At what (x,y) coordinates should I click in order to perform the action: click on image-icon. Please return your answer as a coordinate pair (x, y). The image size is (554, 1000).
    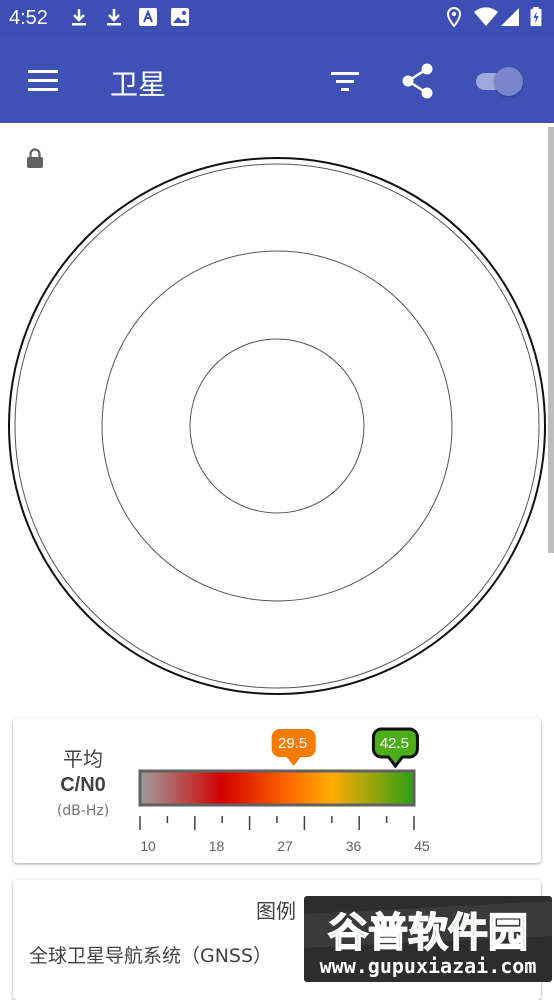
    Looking at the image, I should click on (180, 17).